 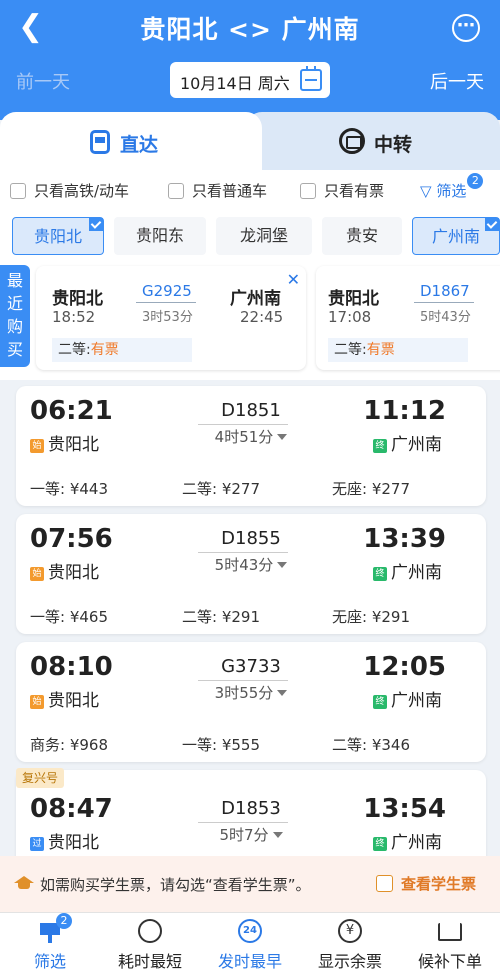 What do you see at coordinates (393, 145) in the screenshot?
I see `tab-transfer-label: 中转` at bounding box center [393, 145].